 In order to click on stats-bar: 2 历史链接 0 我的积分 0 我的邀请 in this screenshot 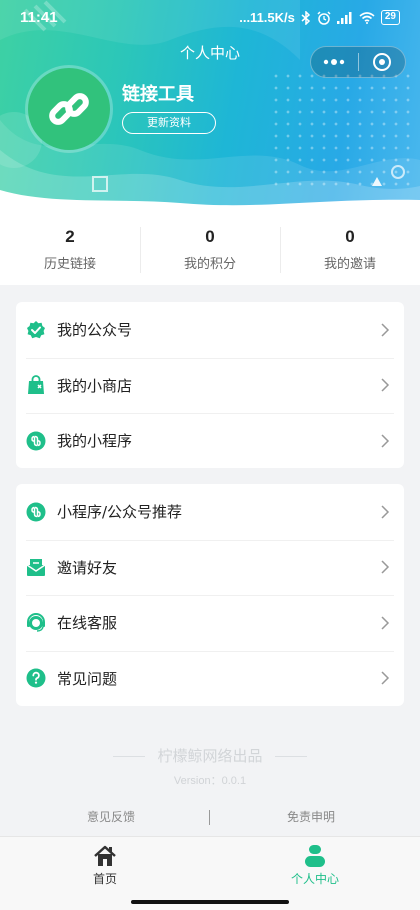, I will do `click(210, 250)`.